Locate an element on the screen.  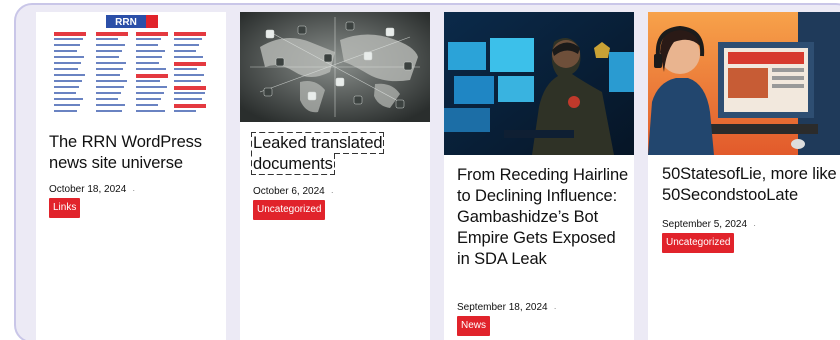
post-meta: October 6, 2024 · is located at coordinates (293, 191).